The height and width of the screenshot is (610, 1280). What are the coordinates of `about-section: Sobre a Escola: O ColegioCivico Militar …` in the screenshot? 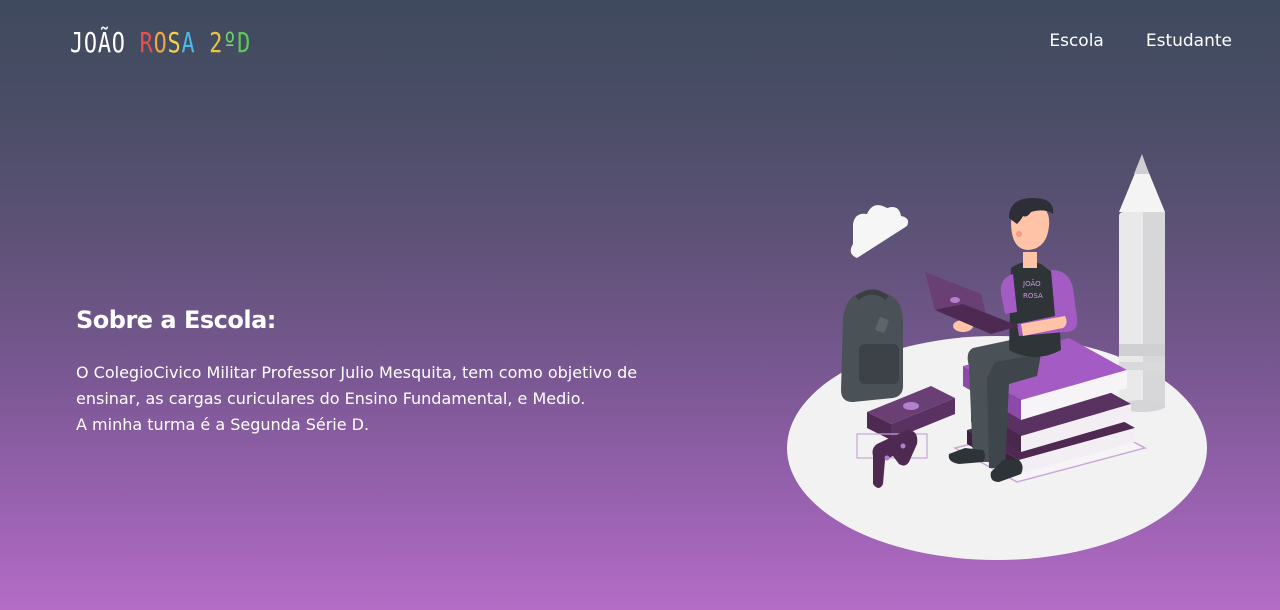 It's located at (416, 372).